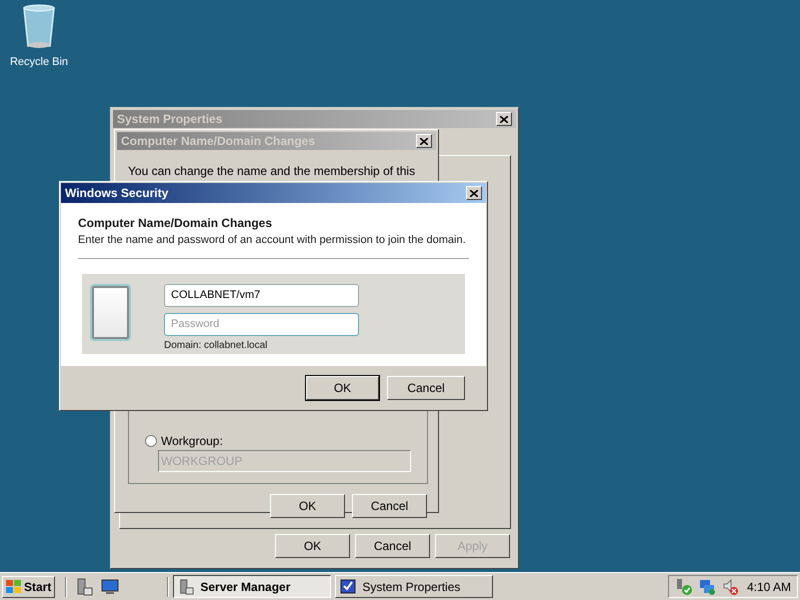  What do you see at coordinates (176, 223) in the screenshot?
I see `dialog-heading: Computer Name/Domain Changes` at bounding box center [176, 223].